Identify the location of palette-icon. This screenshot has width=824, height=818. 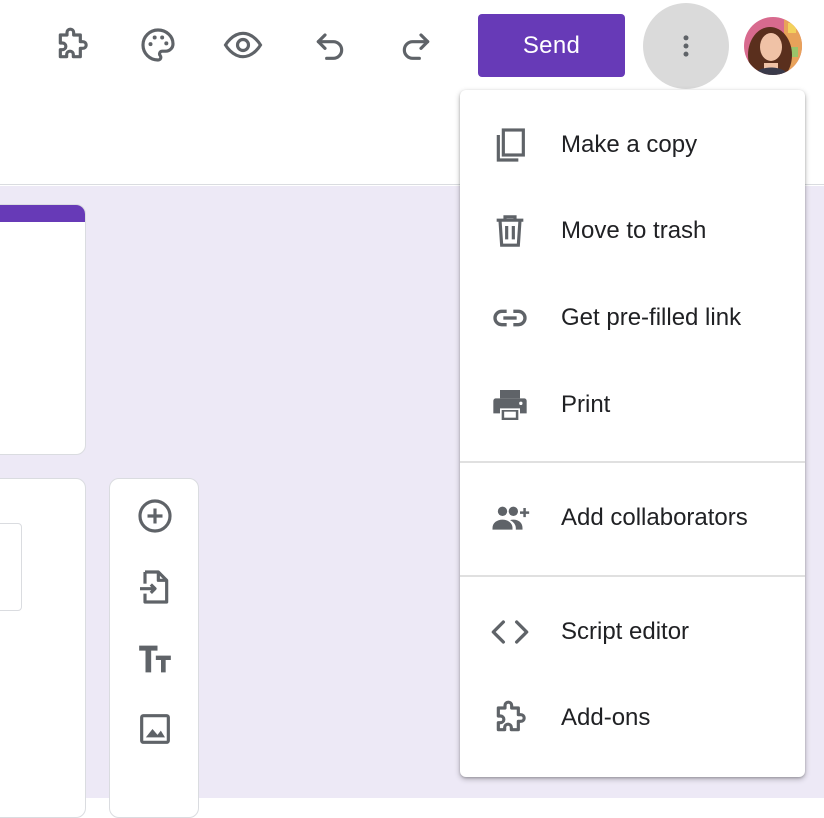
(158, 45).